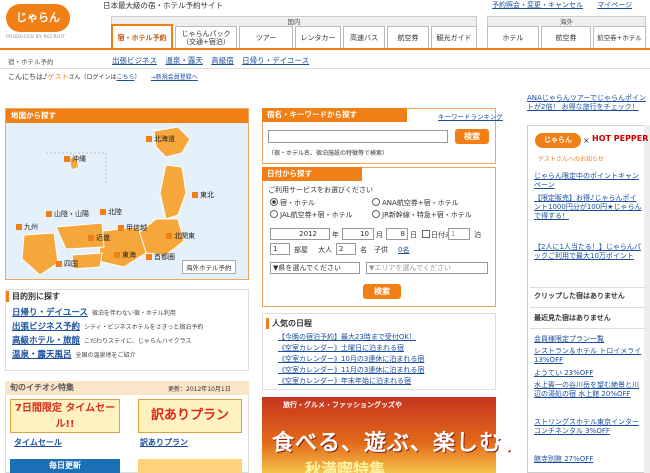 The image size is (650, 473). What do you see at coordinates (92, 77) in the screenshot?
I see `greeting-suffix: さん（ログインは` at bounding box center [92, 77].